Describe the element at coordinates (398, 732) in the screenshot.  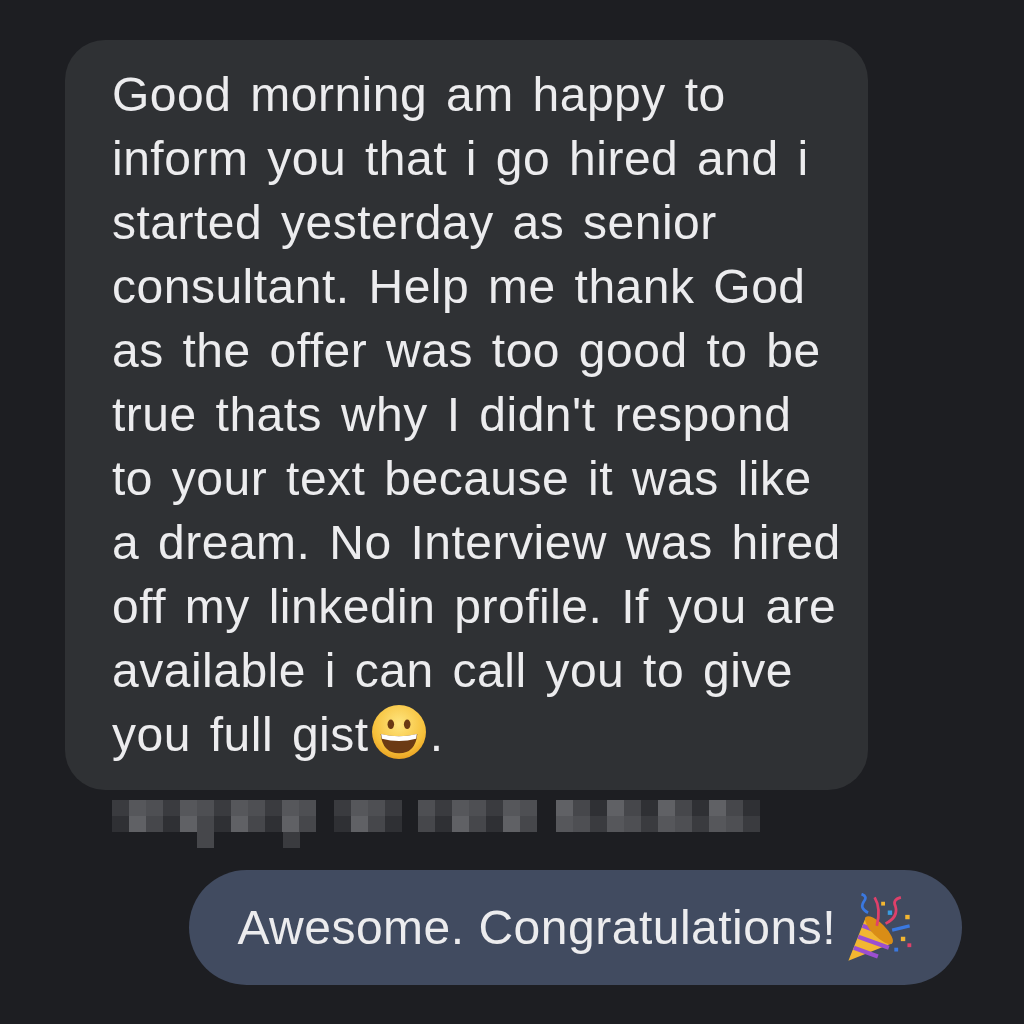
I see `grinning-face-icon` at that location.